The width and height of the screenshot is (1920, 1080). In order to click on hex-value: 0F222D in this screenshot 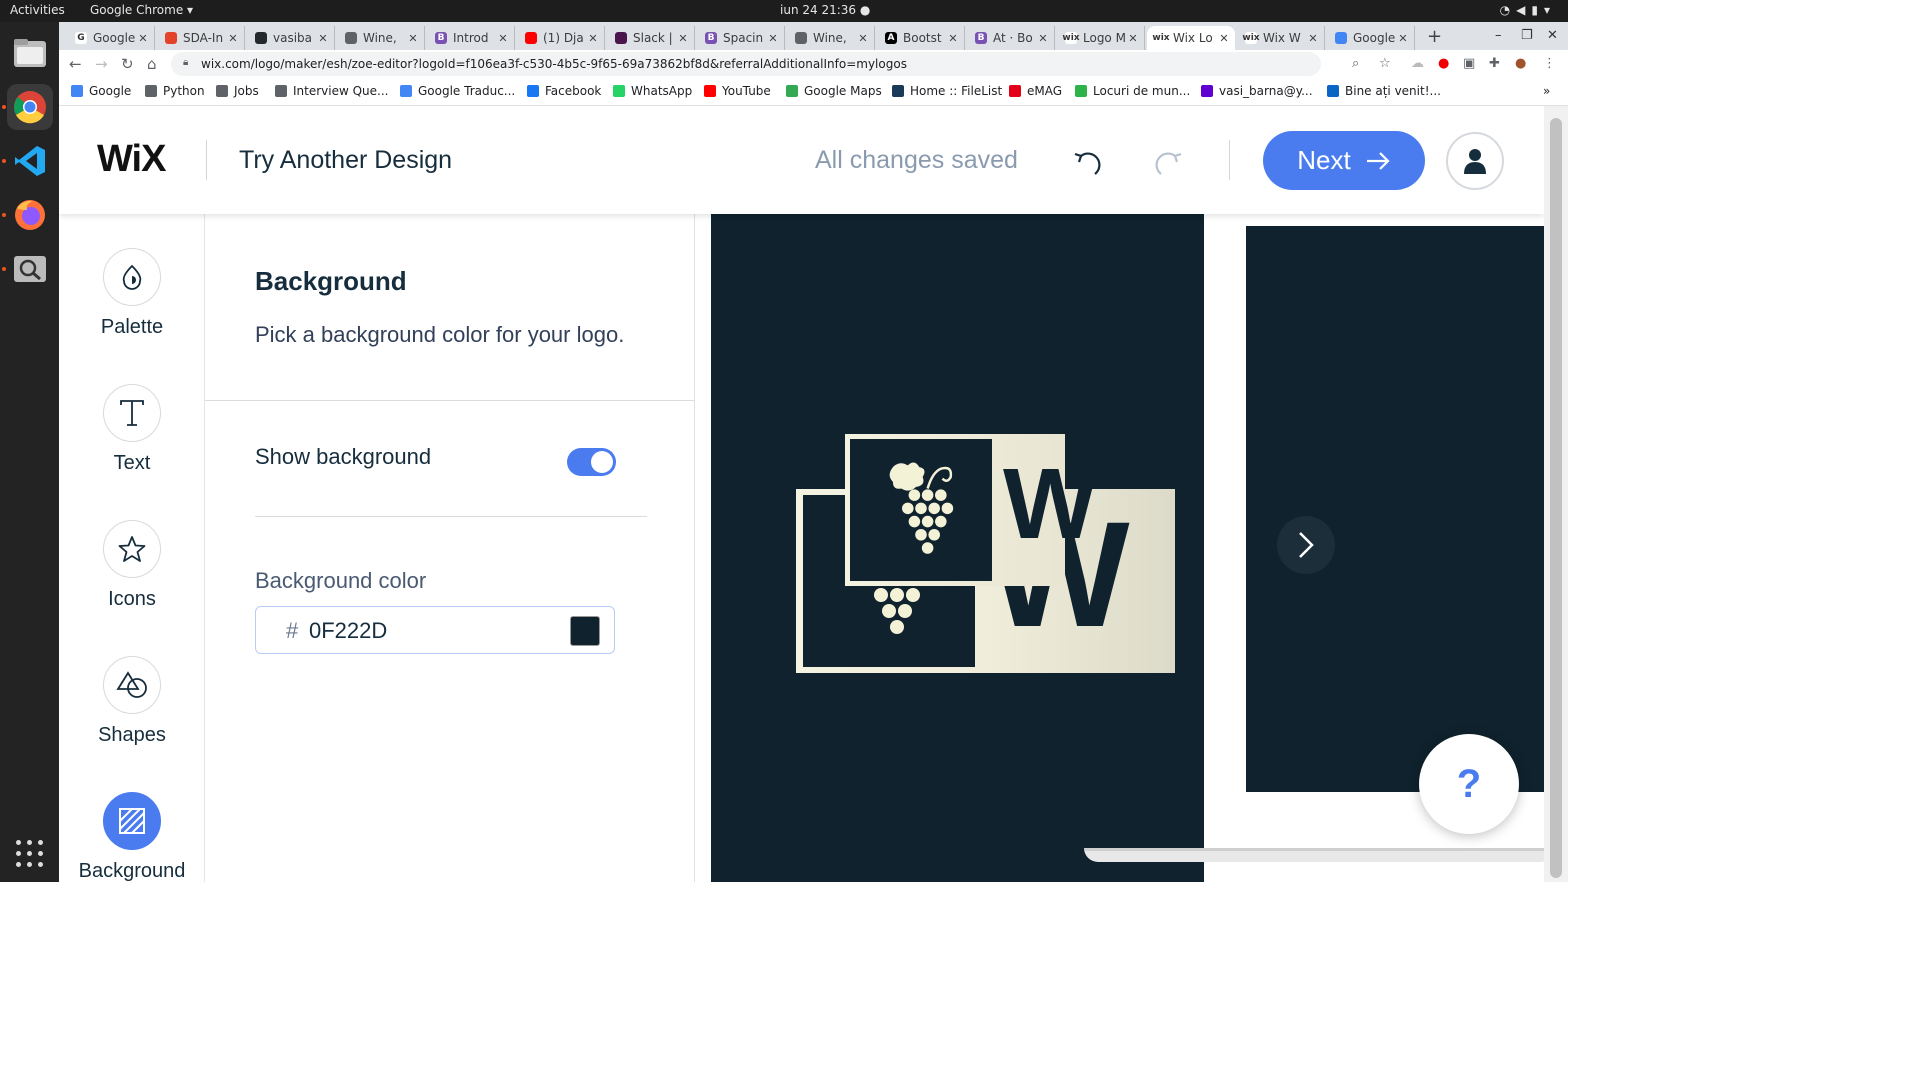, I will do `click(348, 631)`.